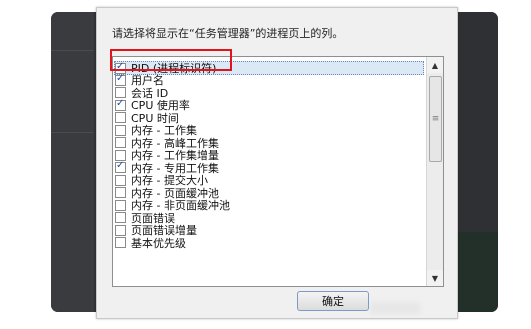 Image resolution: width=531 pixels, height=329 pixels. I want to click on column-label: 基本优先级, so click(158, 243).